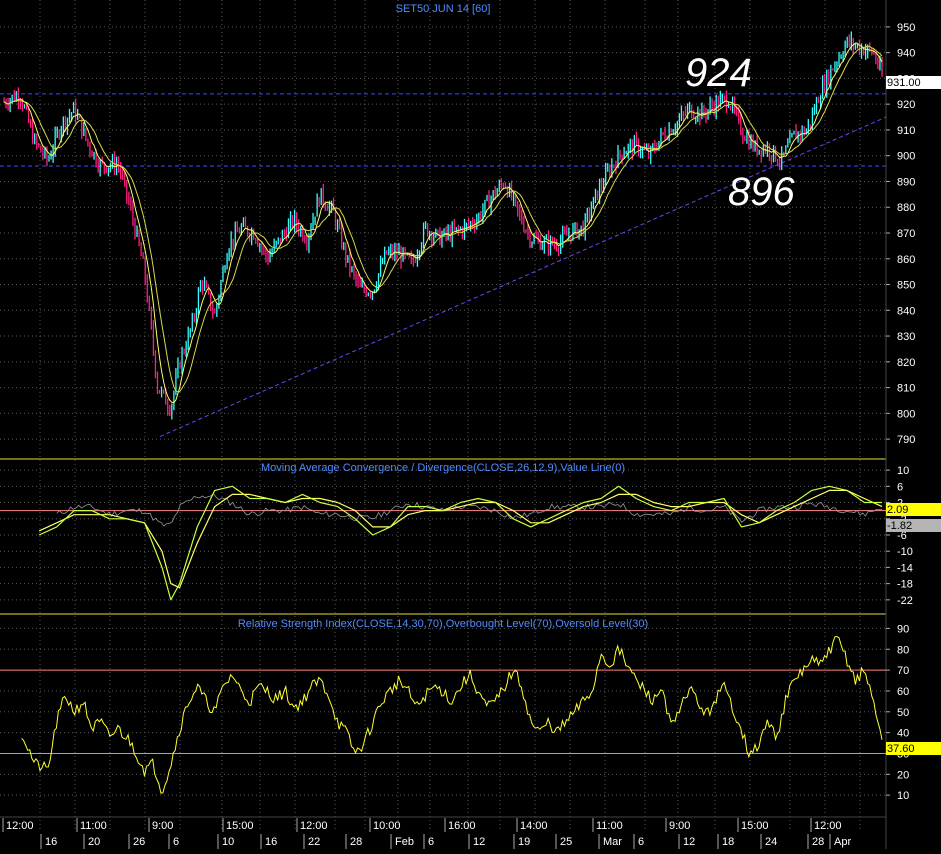 The height and width of the screenshot is (854, 941). What do you see at coordinates (905, 552) in the screenshot?
I see `macd-y-tick-label: -10` at bounding box center [905, 552].